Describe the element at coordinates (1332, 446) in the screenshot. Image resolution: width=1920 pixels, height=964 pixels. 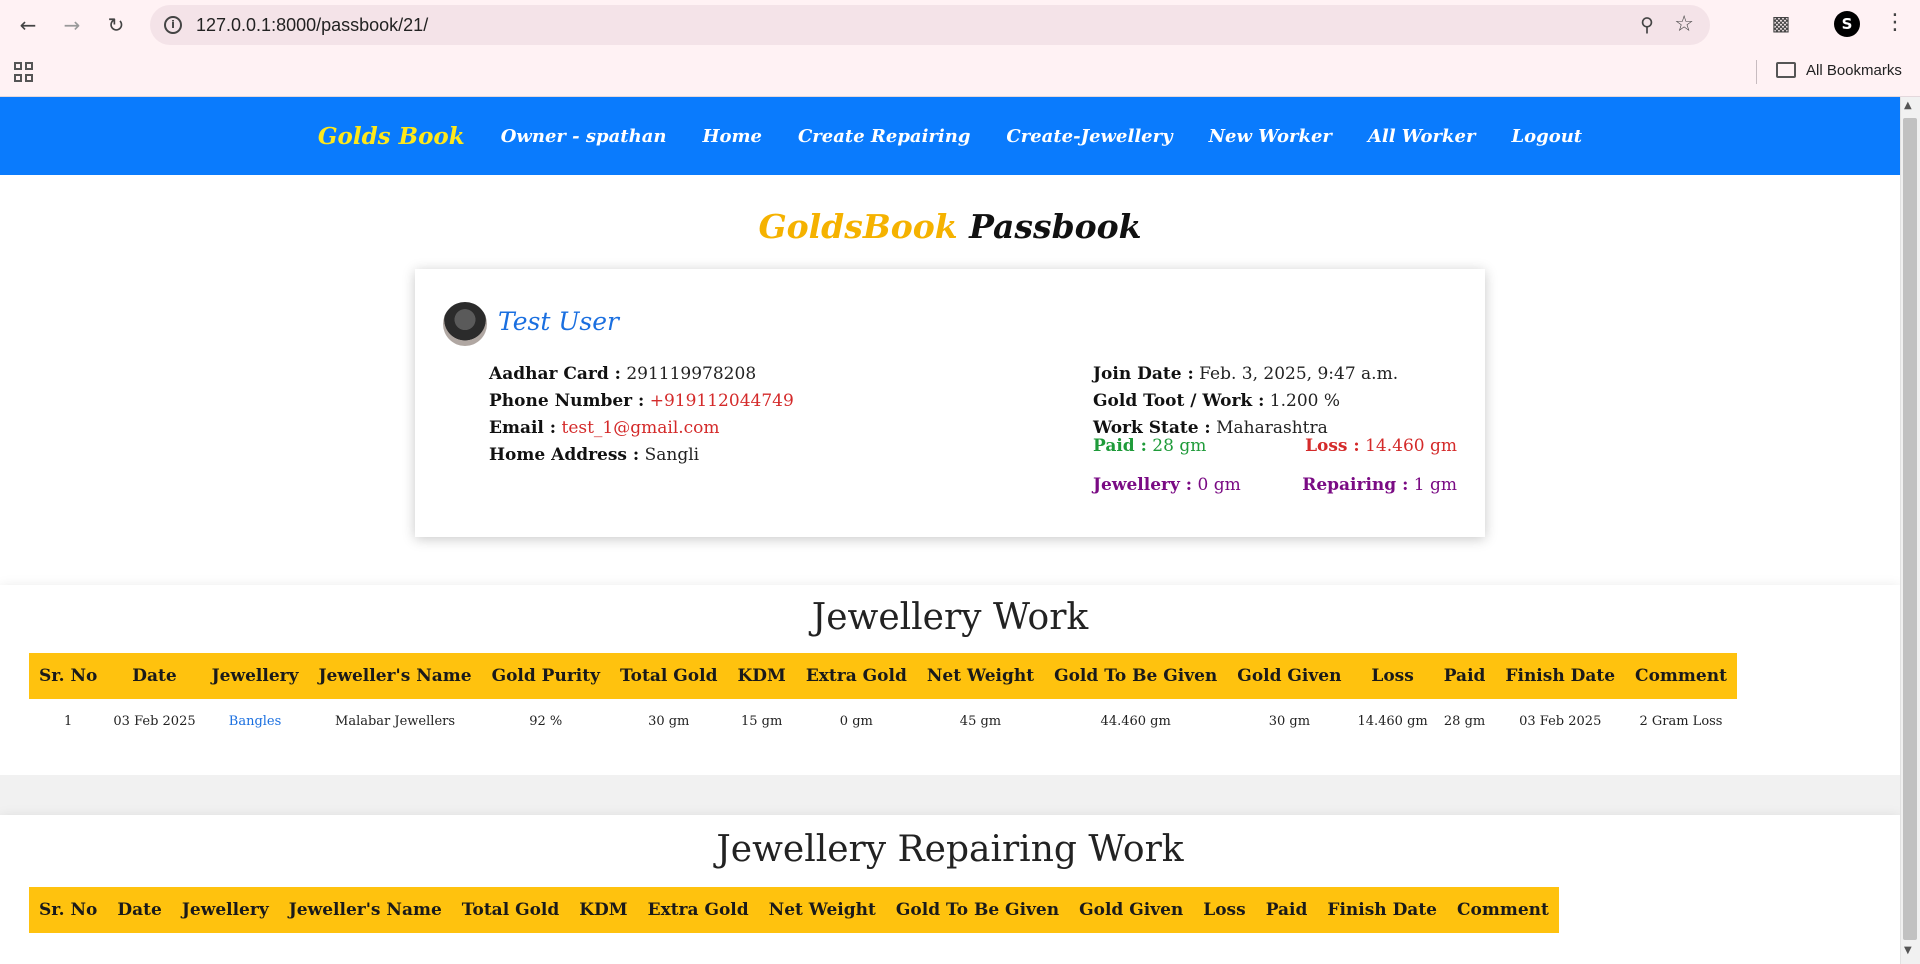
I see `loss-label: Loss :` at that location.